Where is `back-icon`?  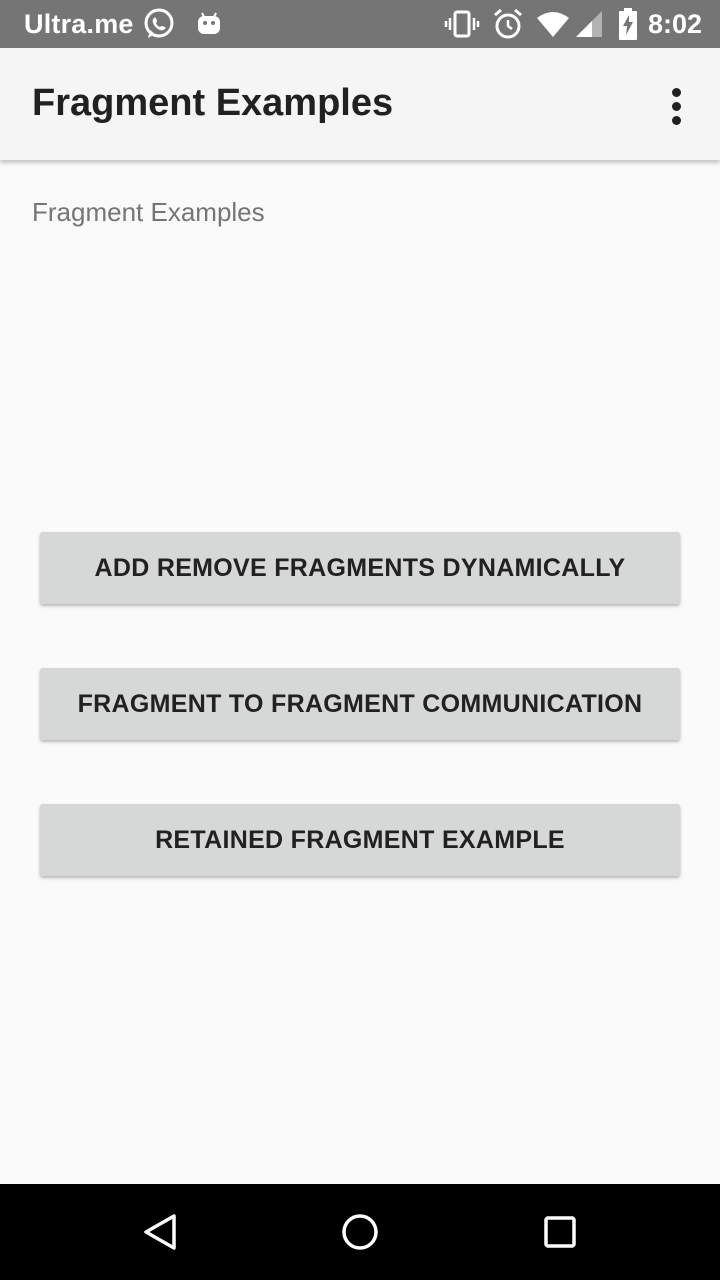
back-icon is located at coordinates (160, 1232).